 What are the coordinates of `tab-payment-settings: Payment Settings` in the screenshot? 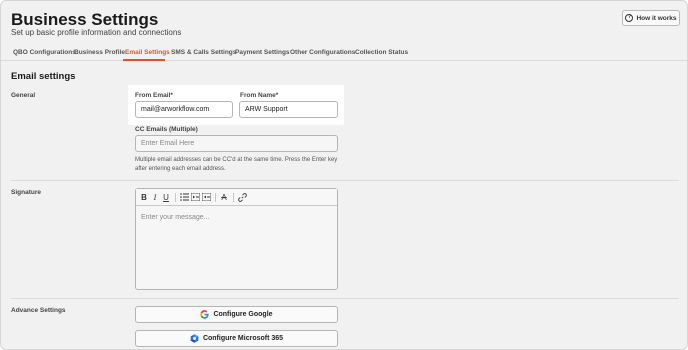 It's located at (262, 52).